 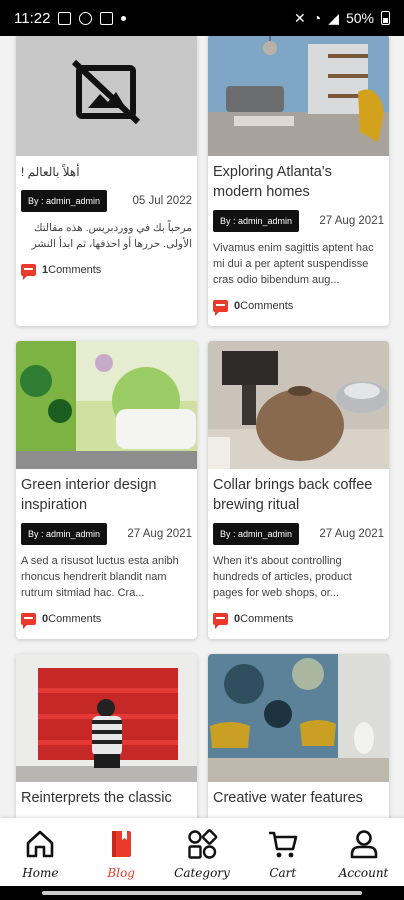 What do you see at coordinates (283, 844) in the screenshot?
I see `cart-icon` at bounding box center [283, 844].